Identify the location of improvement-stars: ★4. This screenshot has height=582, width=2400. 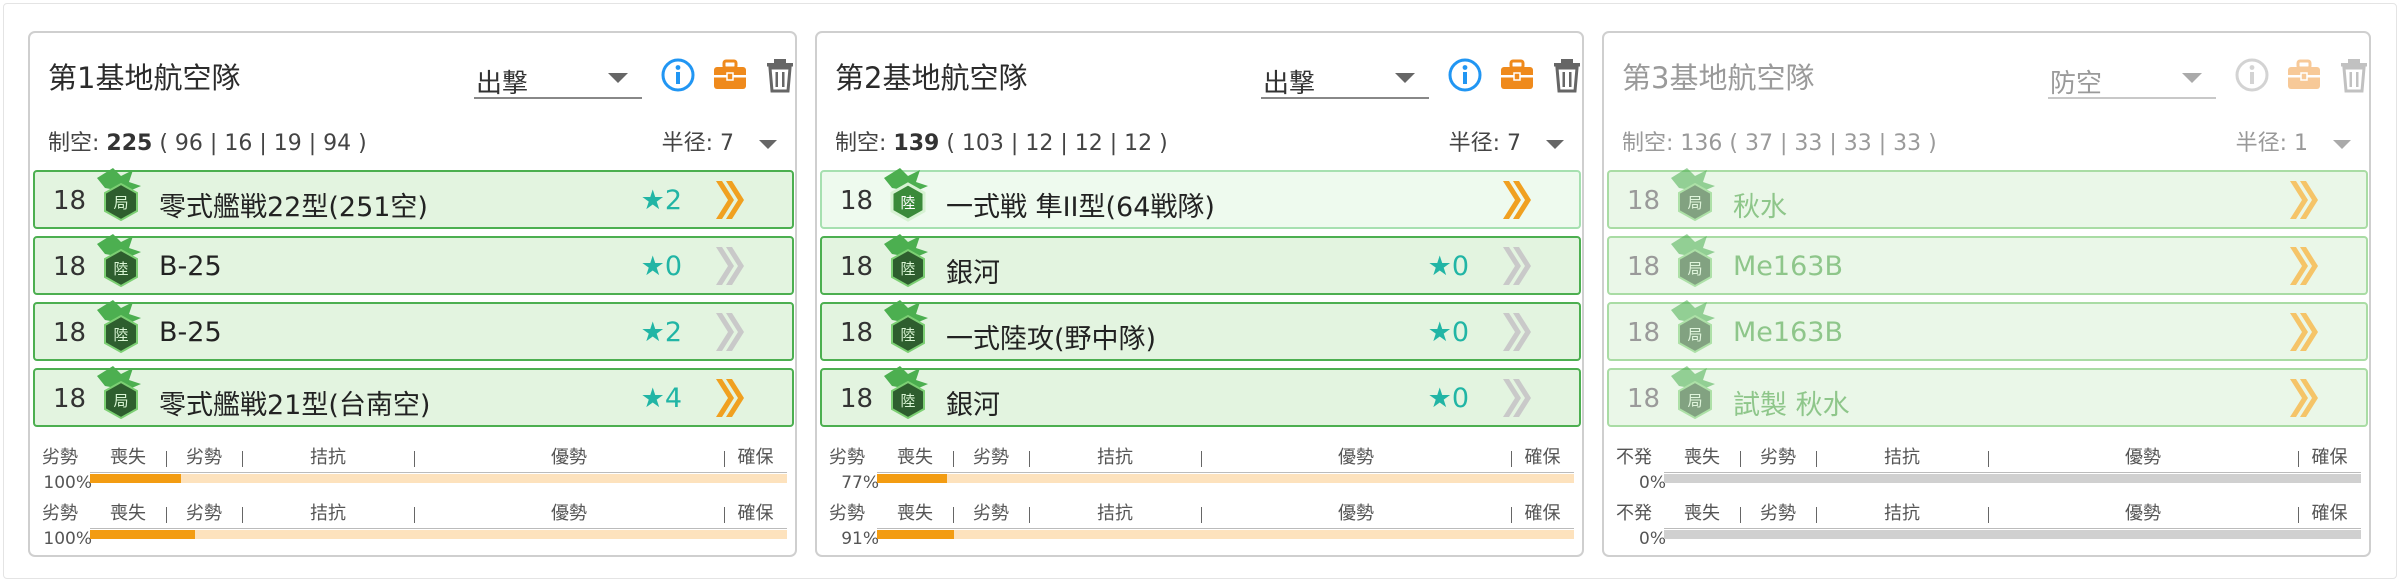
(661, 398).